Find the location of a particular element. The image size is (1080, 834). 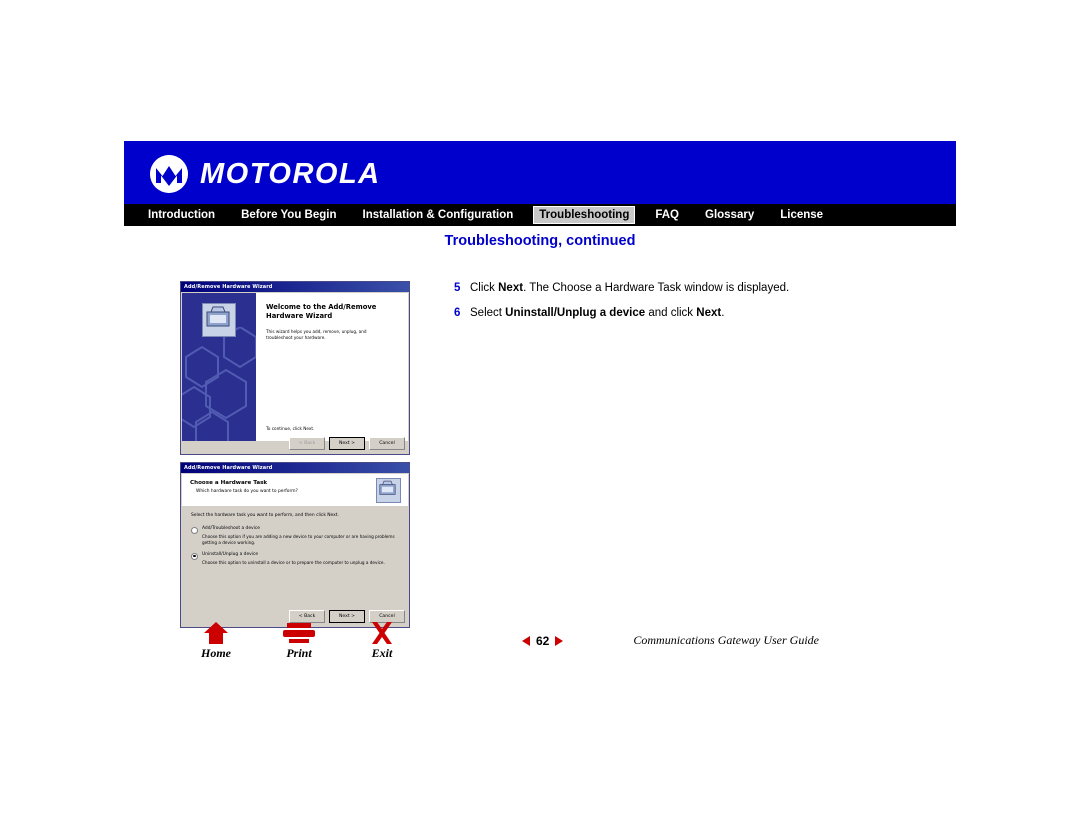

next-button: Next > is located at coordinates (347, 443).